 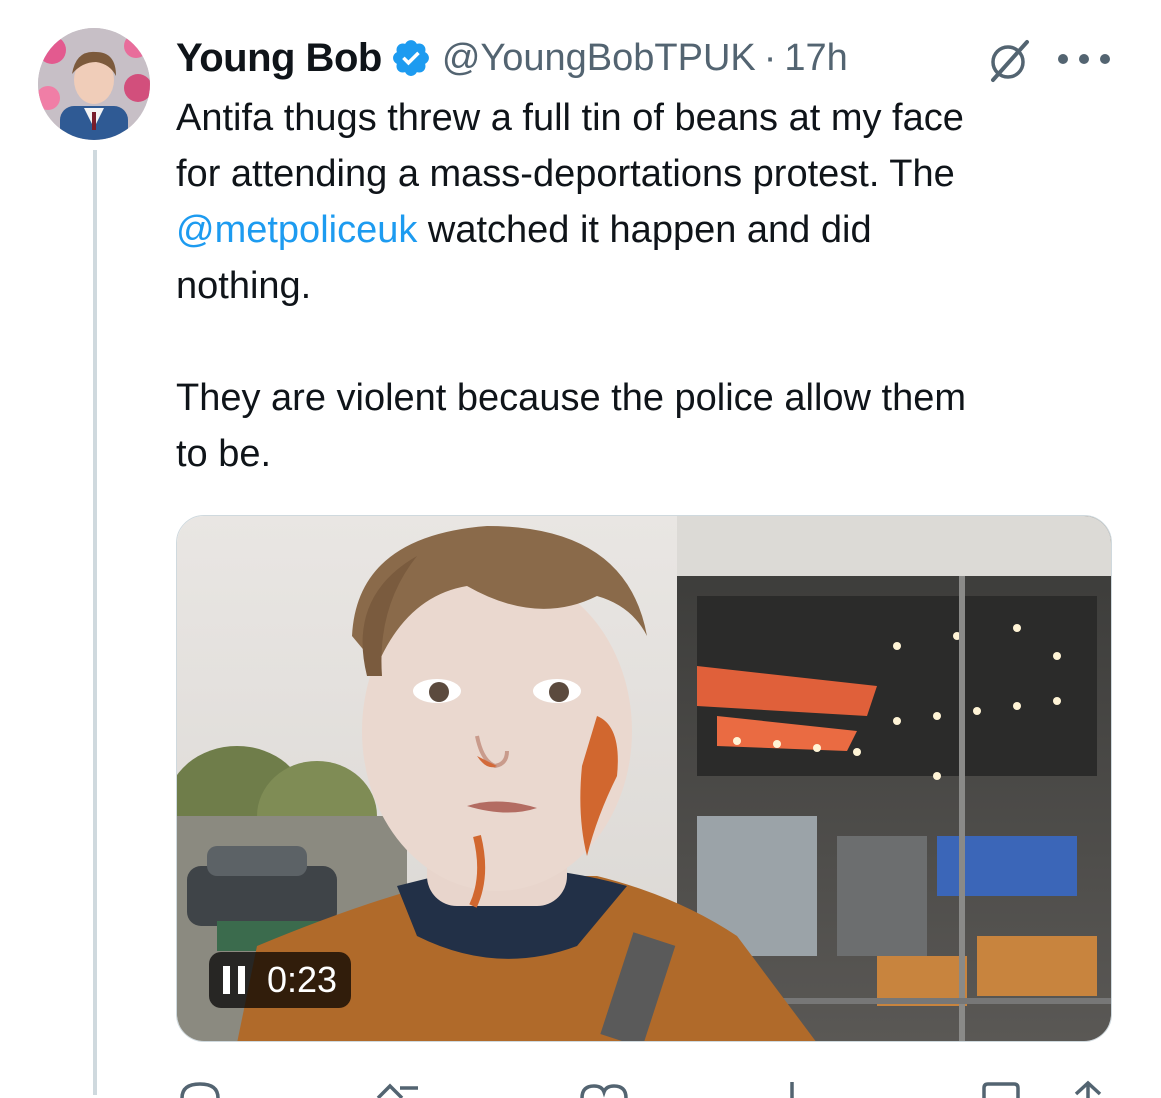 I want to click on tweet-header: Young Bob @YoungBobTPUK · 17h, so click(x=512, y=58).